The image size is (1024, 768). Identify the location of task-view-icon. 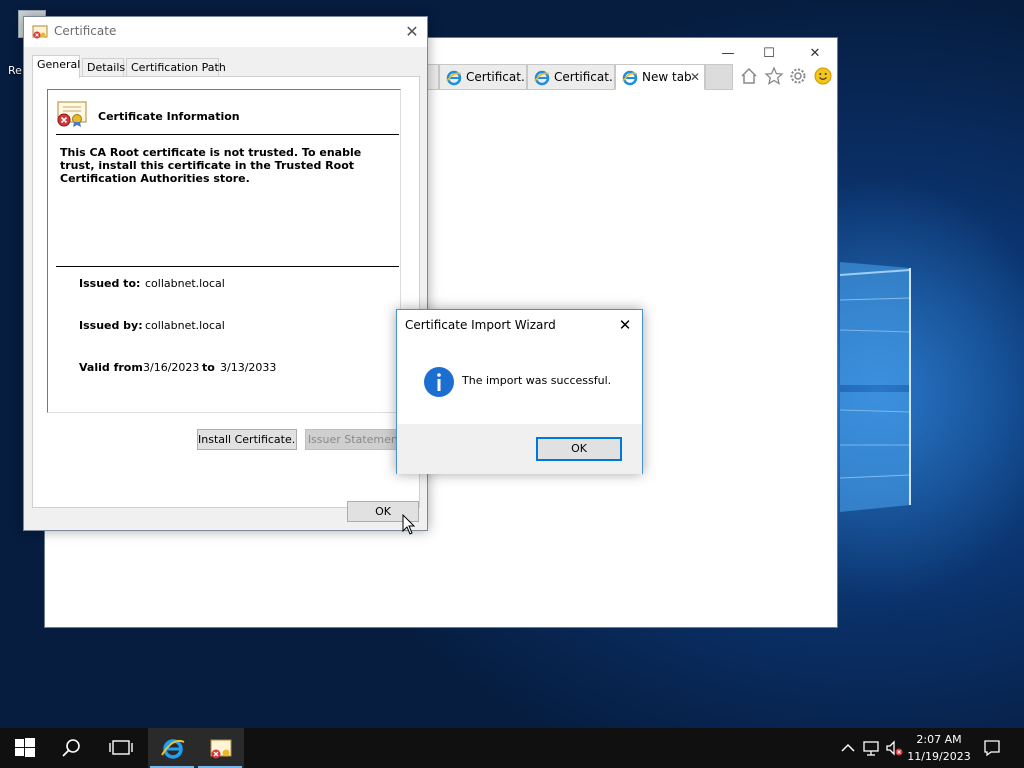
(121, 747).